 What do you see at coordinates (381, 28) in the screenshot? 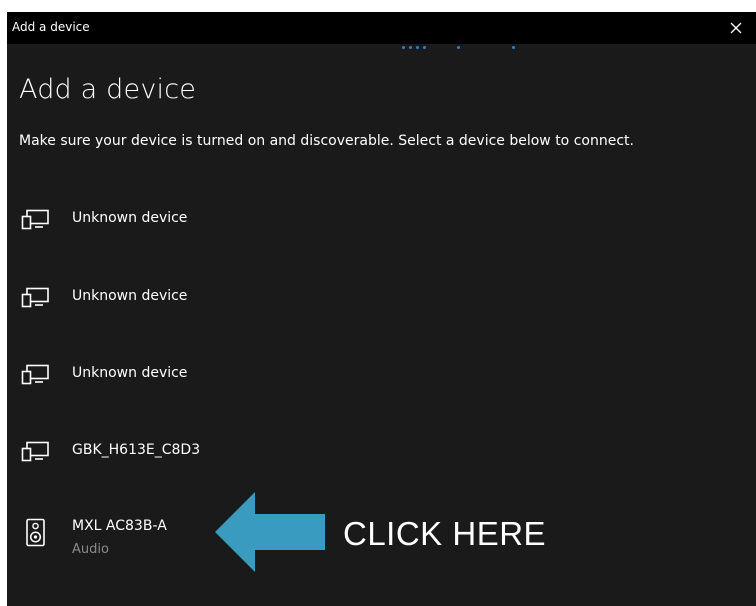
I see `title-bar: Add a device` at bounding box center [381, 28].